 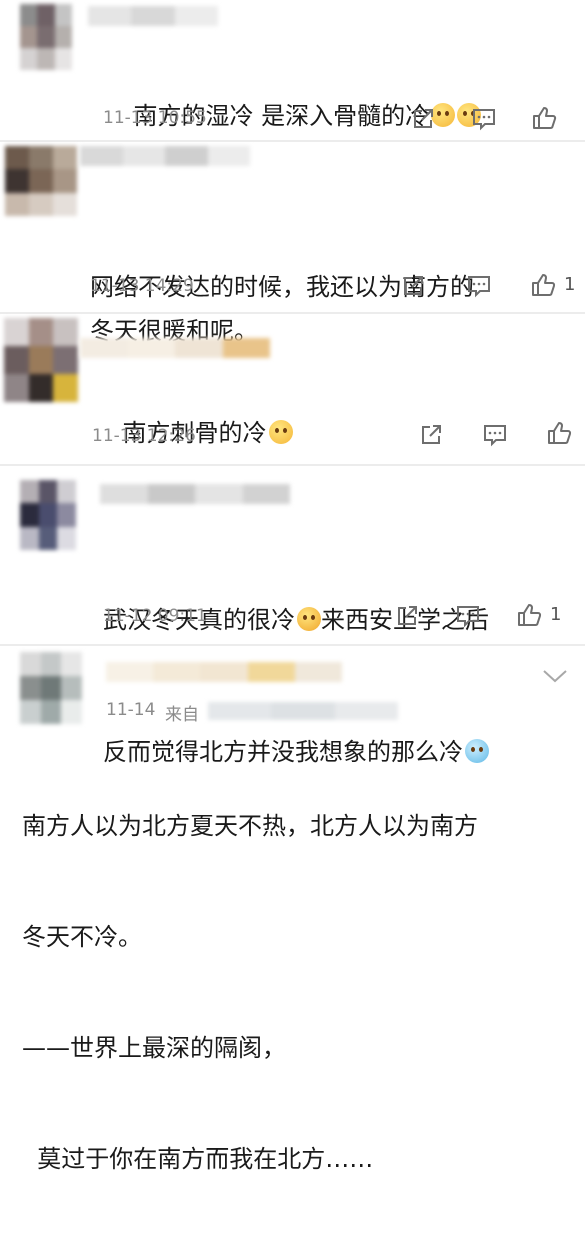 What do you see at coordinates (142, 286) in the screenshot?
I see `comment-time: 11-13 14:29` at bounding box center [142, 286].